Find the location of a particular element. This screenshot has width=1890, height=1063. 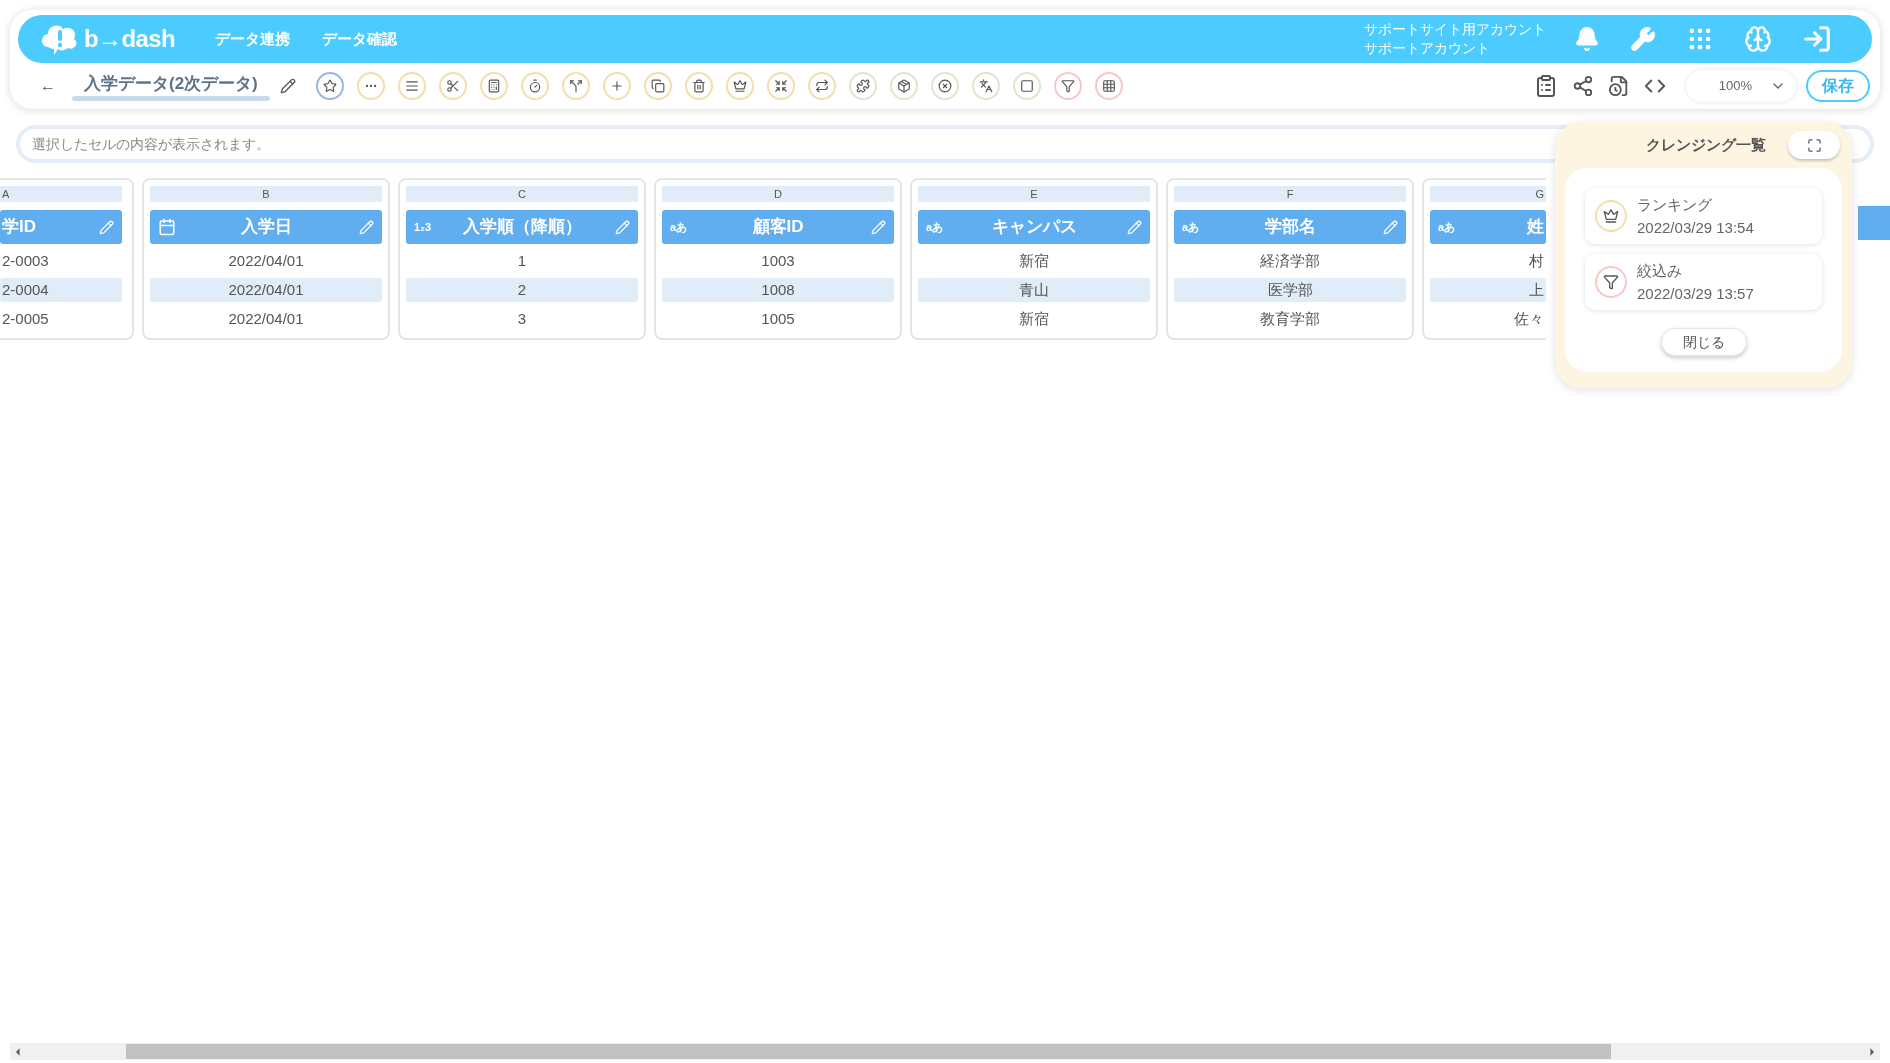

cleansing-item: 絞込み 2022/03/29 13:57 is located at coordinates (1703, 282).